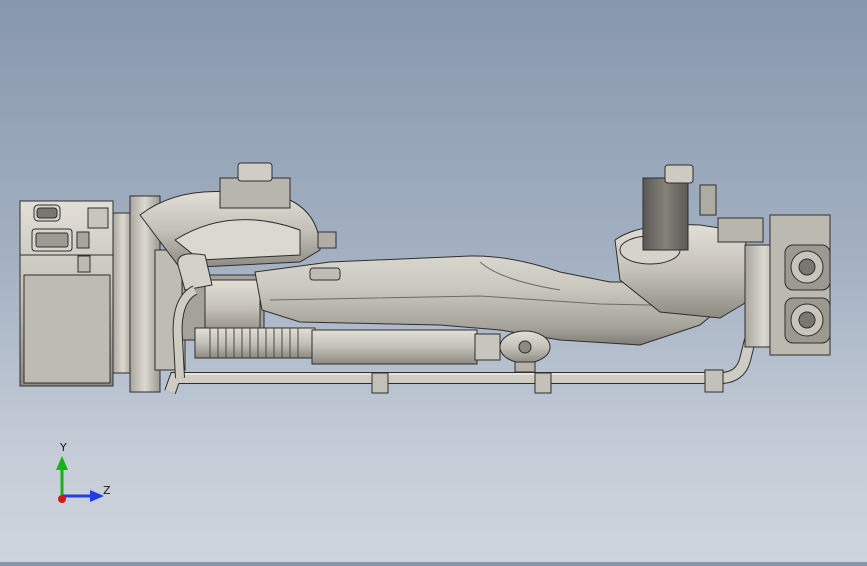  Describe the element at coordinates (63, 447) in the screenshot. I see `y-axis-label: Y` at that location.